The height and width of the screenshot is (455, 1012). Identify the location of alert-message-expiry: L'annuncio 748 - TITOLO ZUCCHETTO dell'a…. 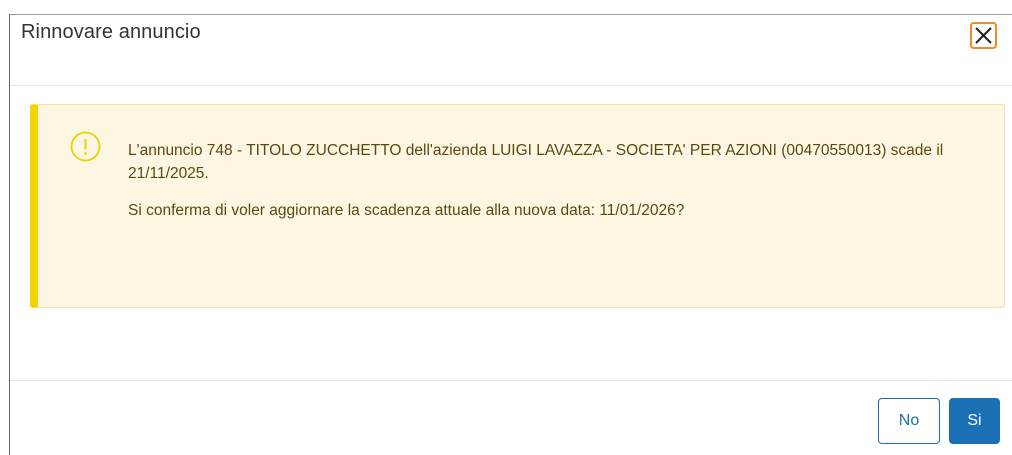
(536, 162).